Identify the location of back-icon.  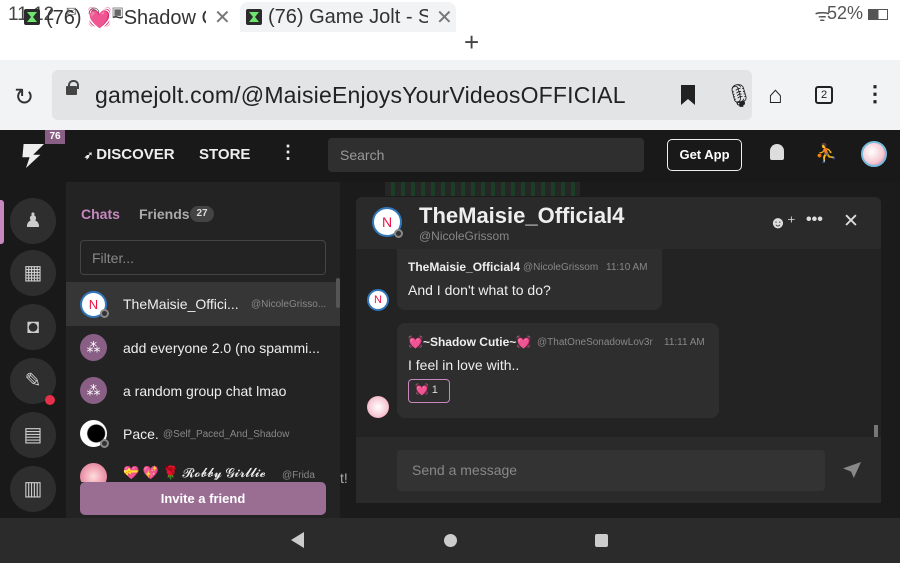
(297, 540).